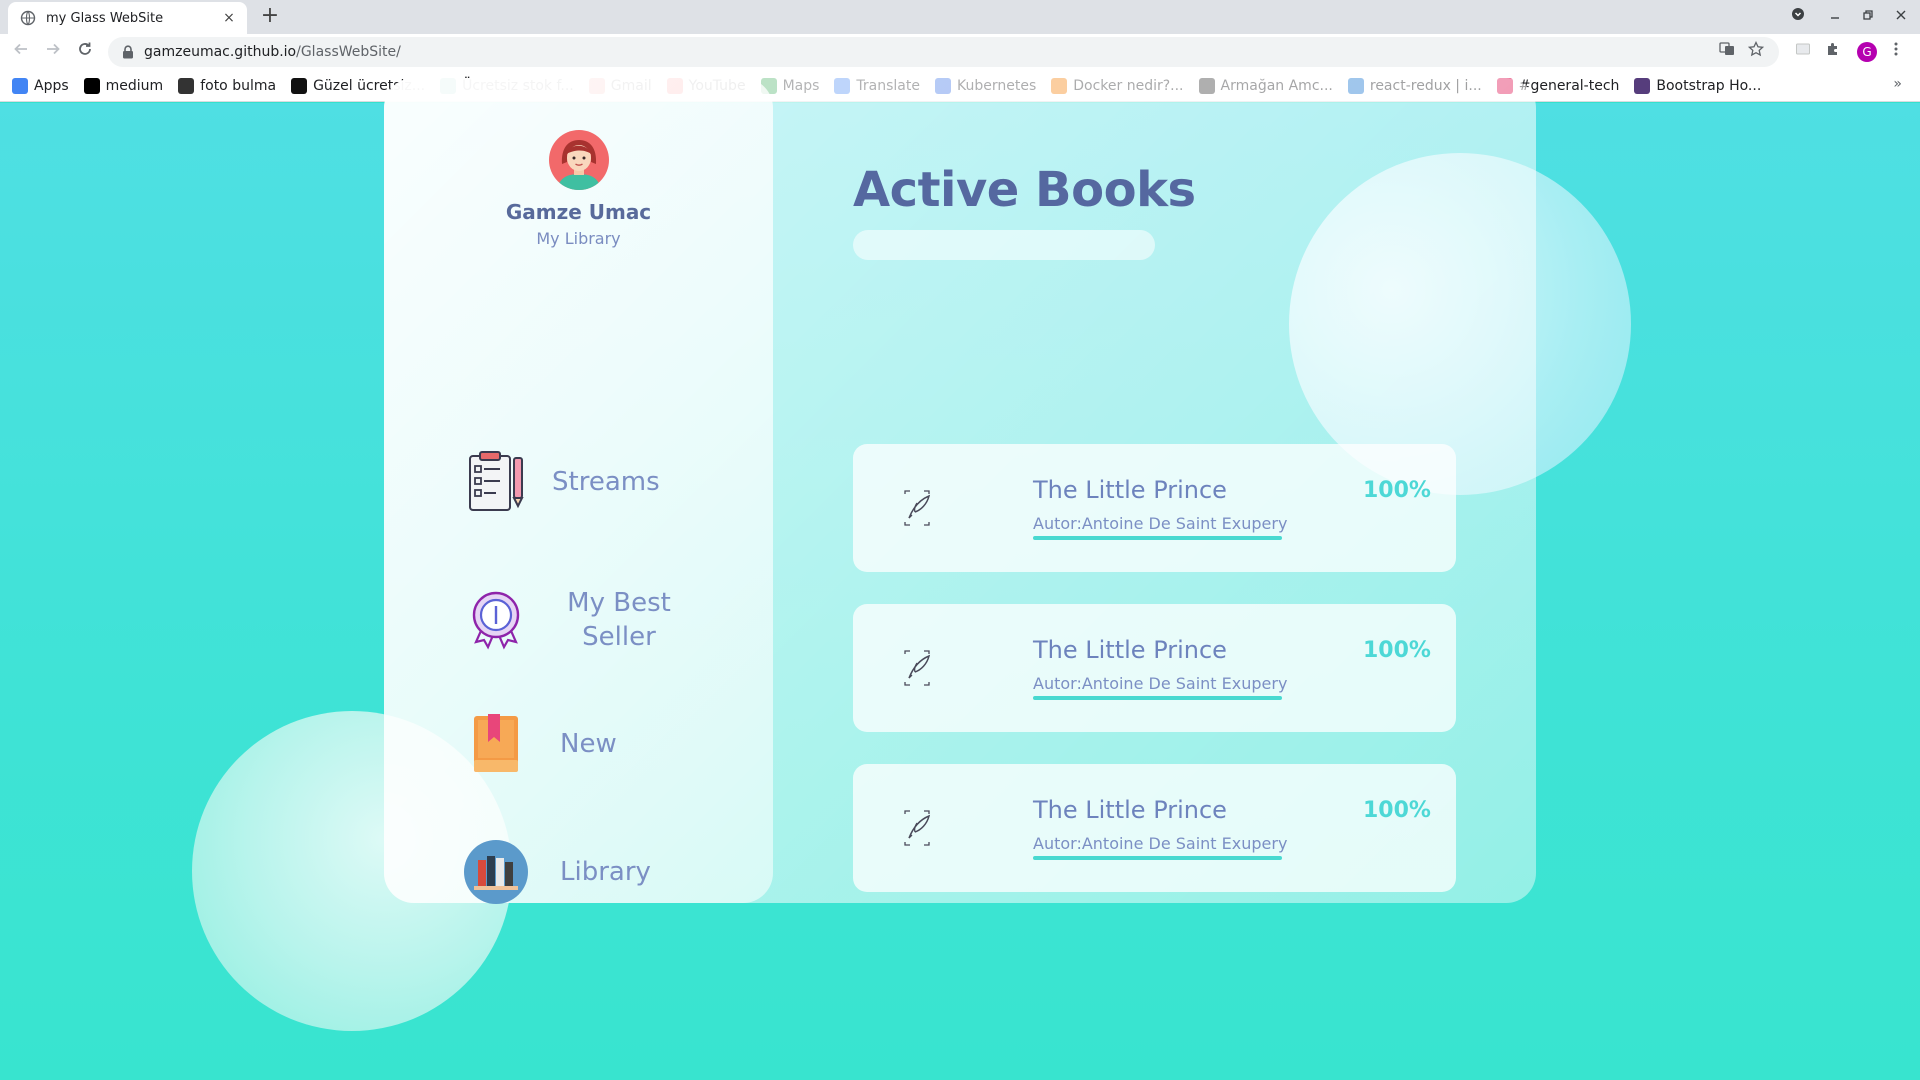  I want to click on nav-label-library: Library, so click(605, 872).